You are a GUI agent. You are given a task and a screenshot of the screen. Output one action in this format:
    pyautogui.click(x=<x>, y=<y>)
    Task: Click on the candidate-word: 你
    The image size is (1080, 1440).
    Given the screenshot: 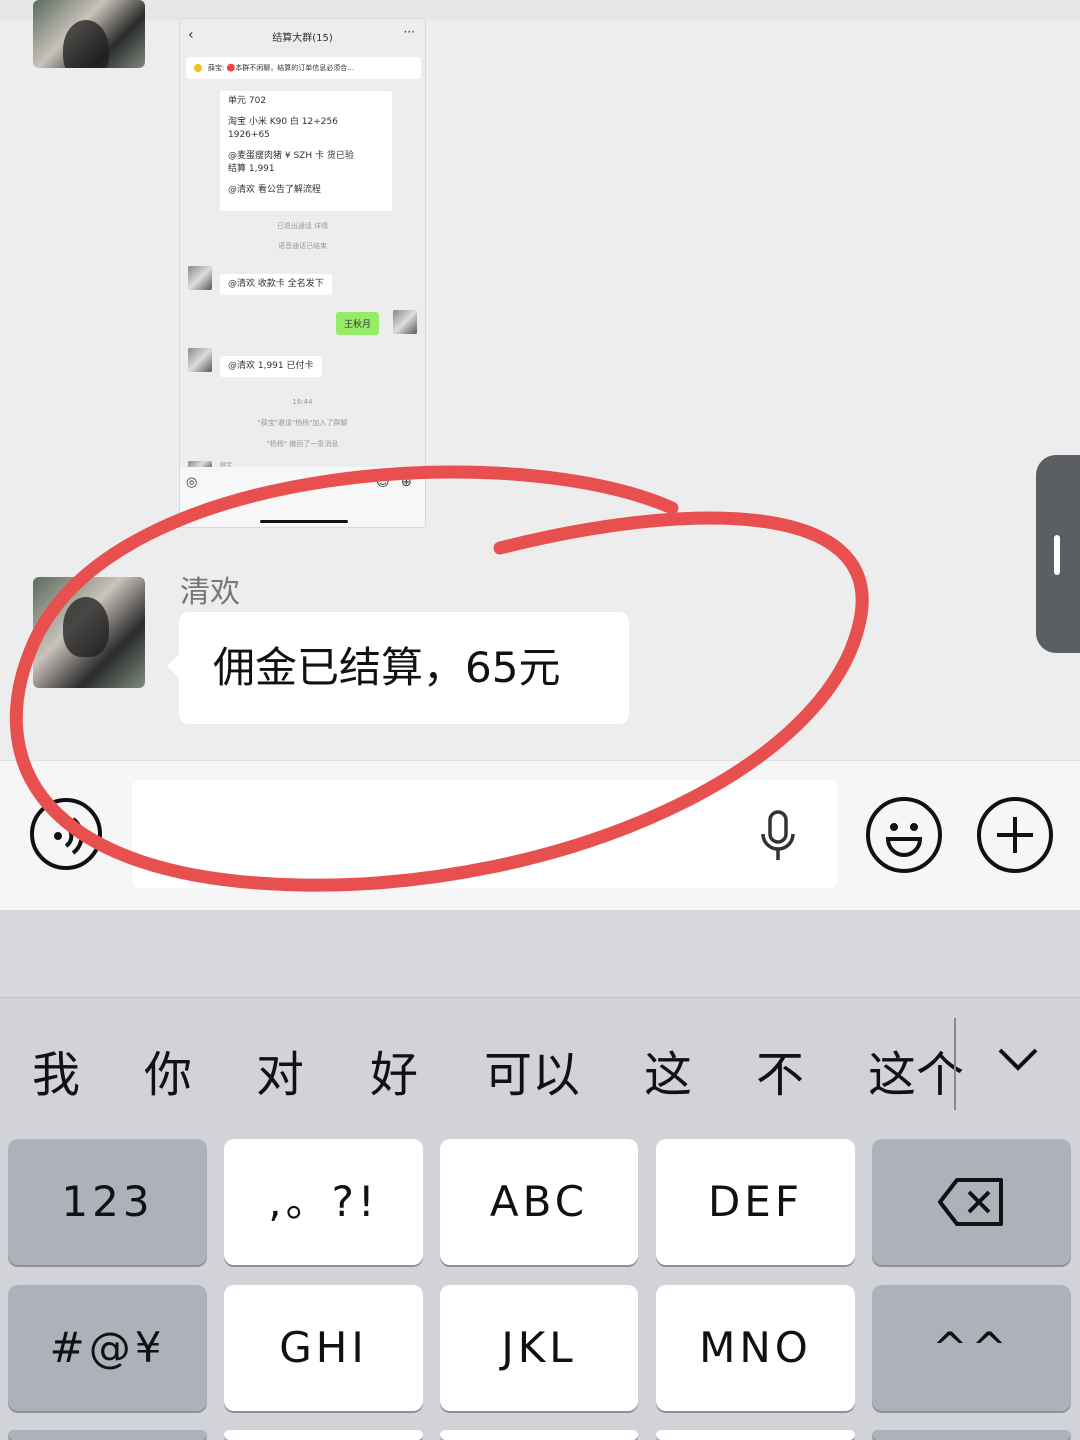 What is the action you would take?
    pyautogui.click(x=168, y=1075)
    